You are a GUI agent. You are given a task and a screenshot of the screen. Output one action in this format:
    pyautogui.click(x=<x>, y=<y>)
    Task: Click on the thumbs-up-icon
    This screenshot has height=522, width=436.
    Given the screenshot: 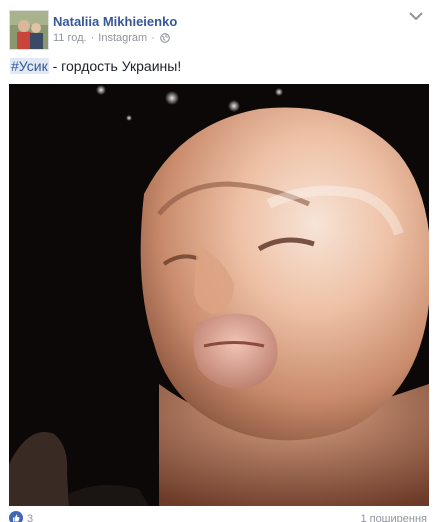 What is the action you would take?
    pyautogui.click(x=16, y=516)
    